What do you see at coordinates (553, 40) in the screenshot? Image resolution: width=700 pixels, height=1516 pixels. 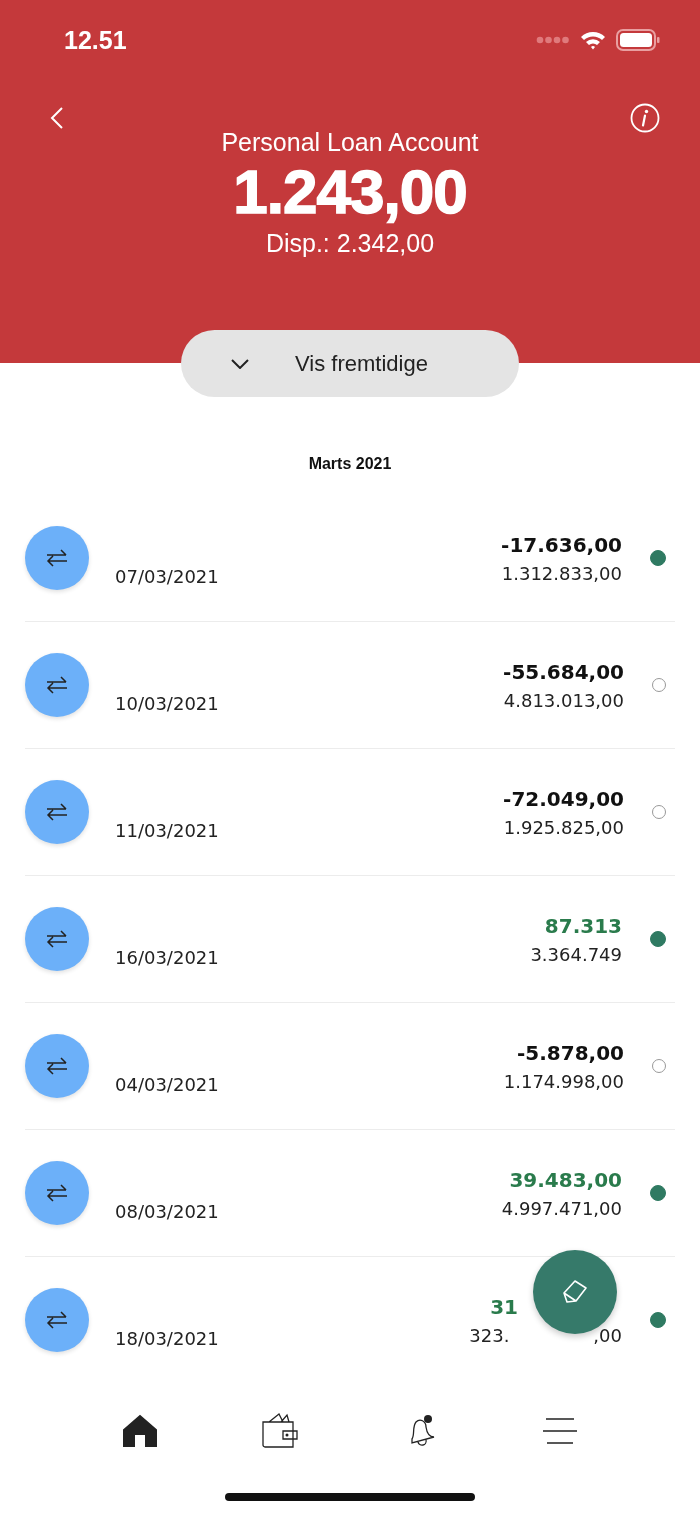 I see `signal-icon` at bounding box center [553, 40].